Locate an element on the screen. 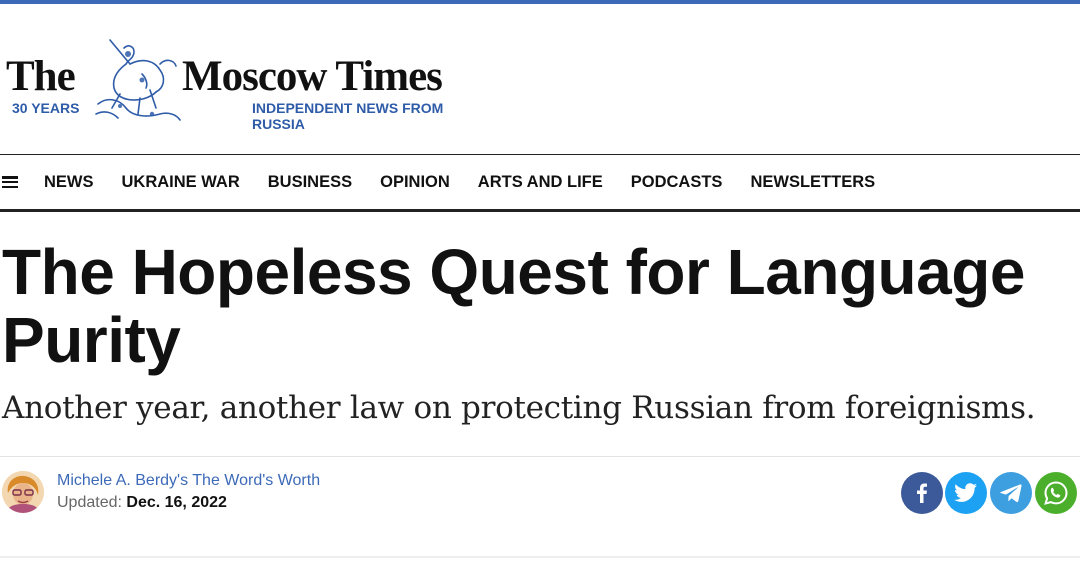 Image resolution: width=1080 pixels, height=563 pixels. share-facebook-button is located at coordinates (922, 493).